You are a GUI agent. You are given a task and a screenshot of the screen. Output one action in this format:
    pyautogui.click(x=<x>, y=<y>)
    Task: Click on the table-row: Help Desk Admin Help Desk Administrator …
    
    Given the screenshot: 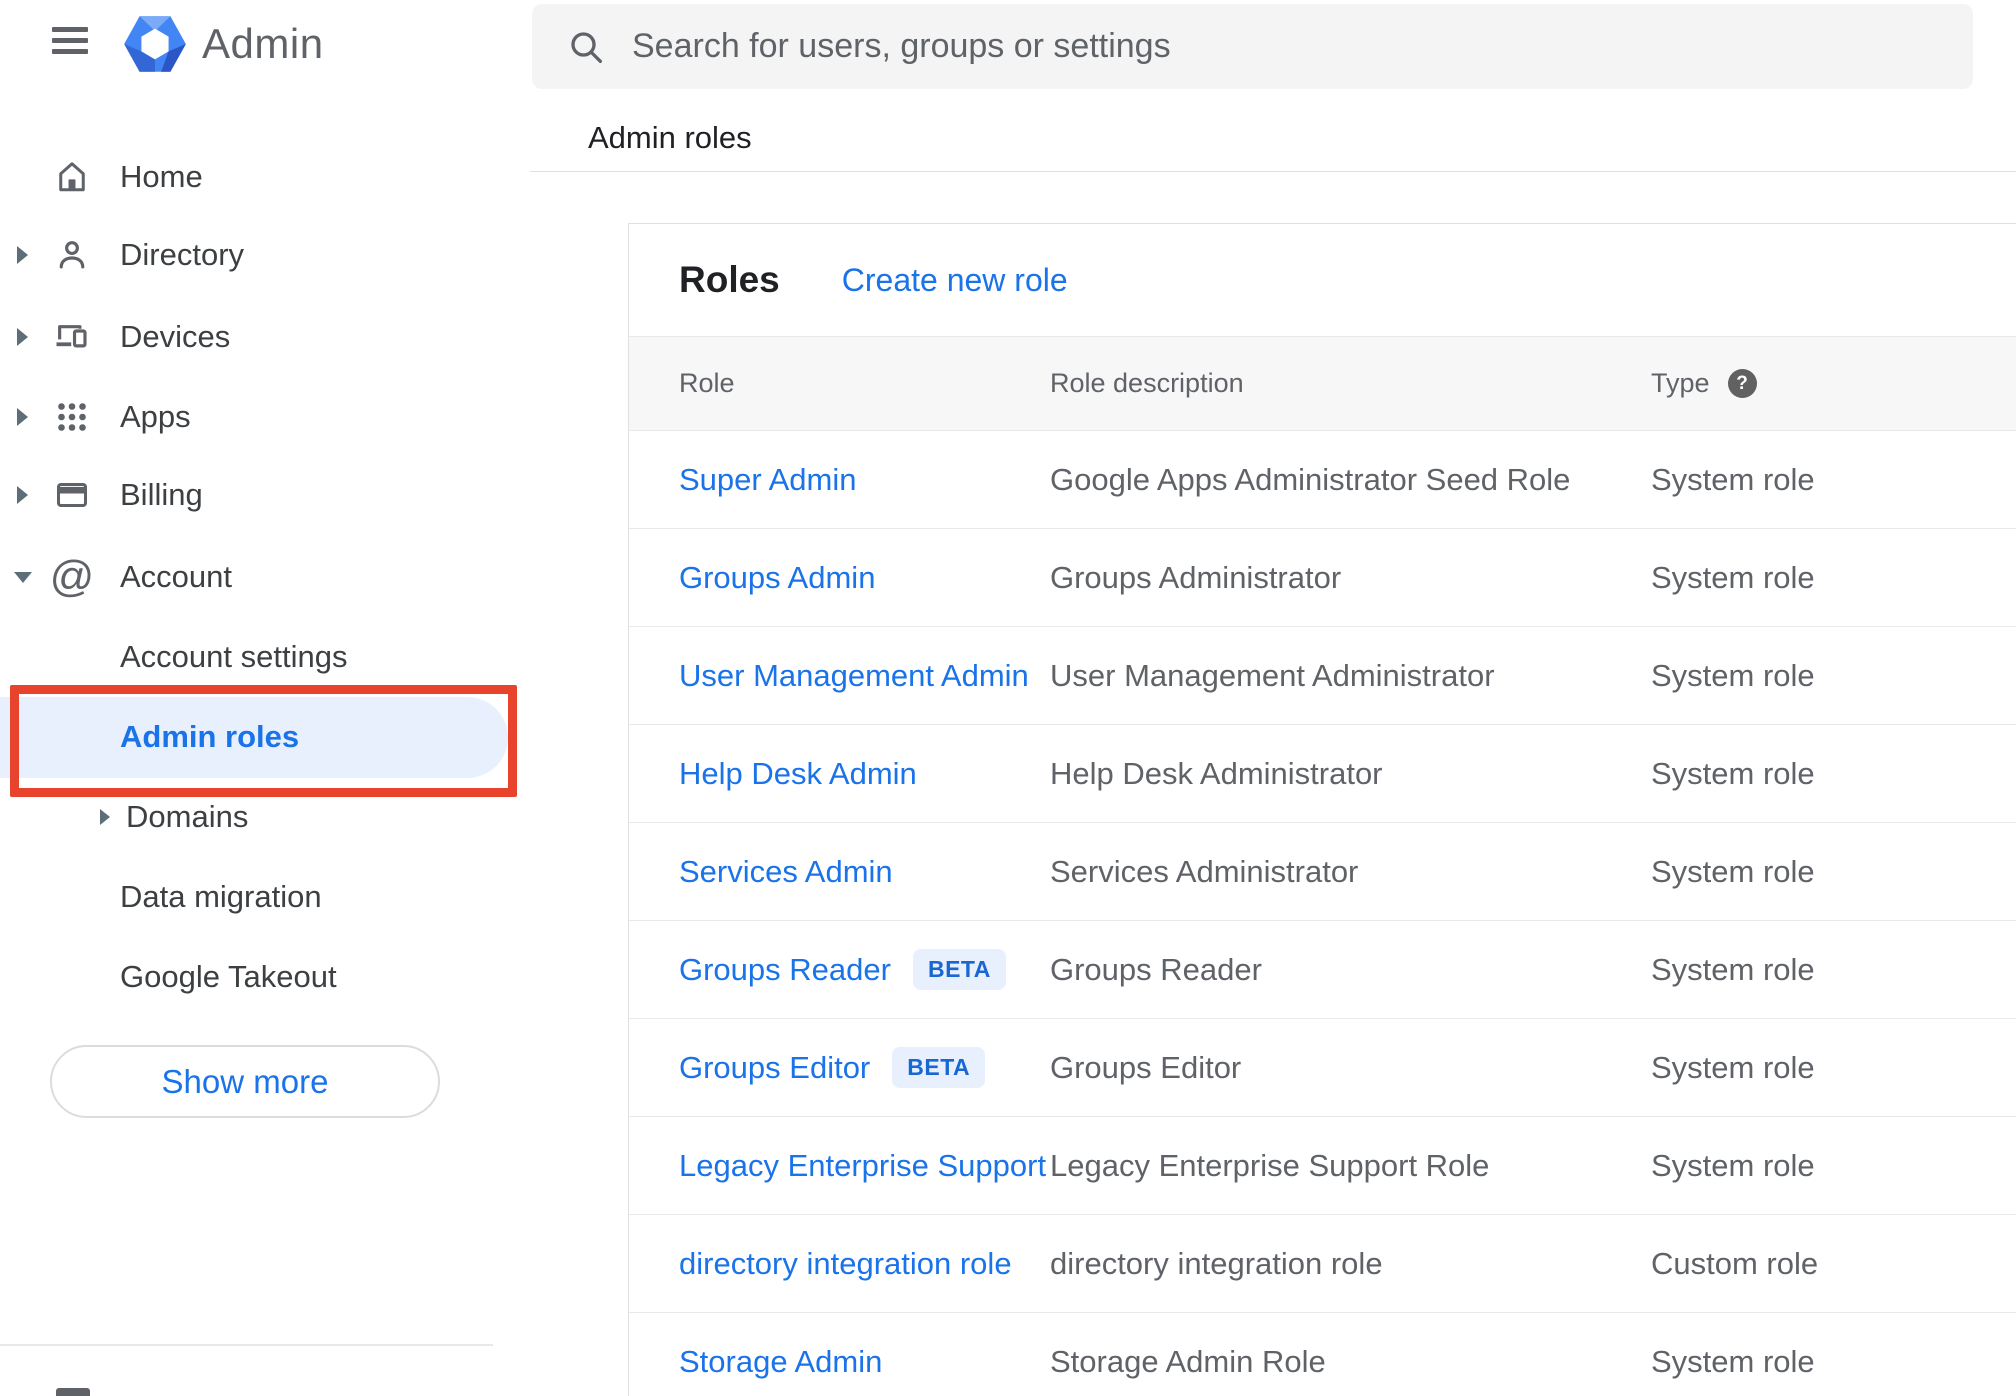 What is the action you would take?
    pyautogui.click(x=1322, y=774)
    